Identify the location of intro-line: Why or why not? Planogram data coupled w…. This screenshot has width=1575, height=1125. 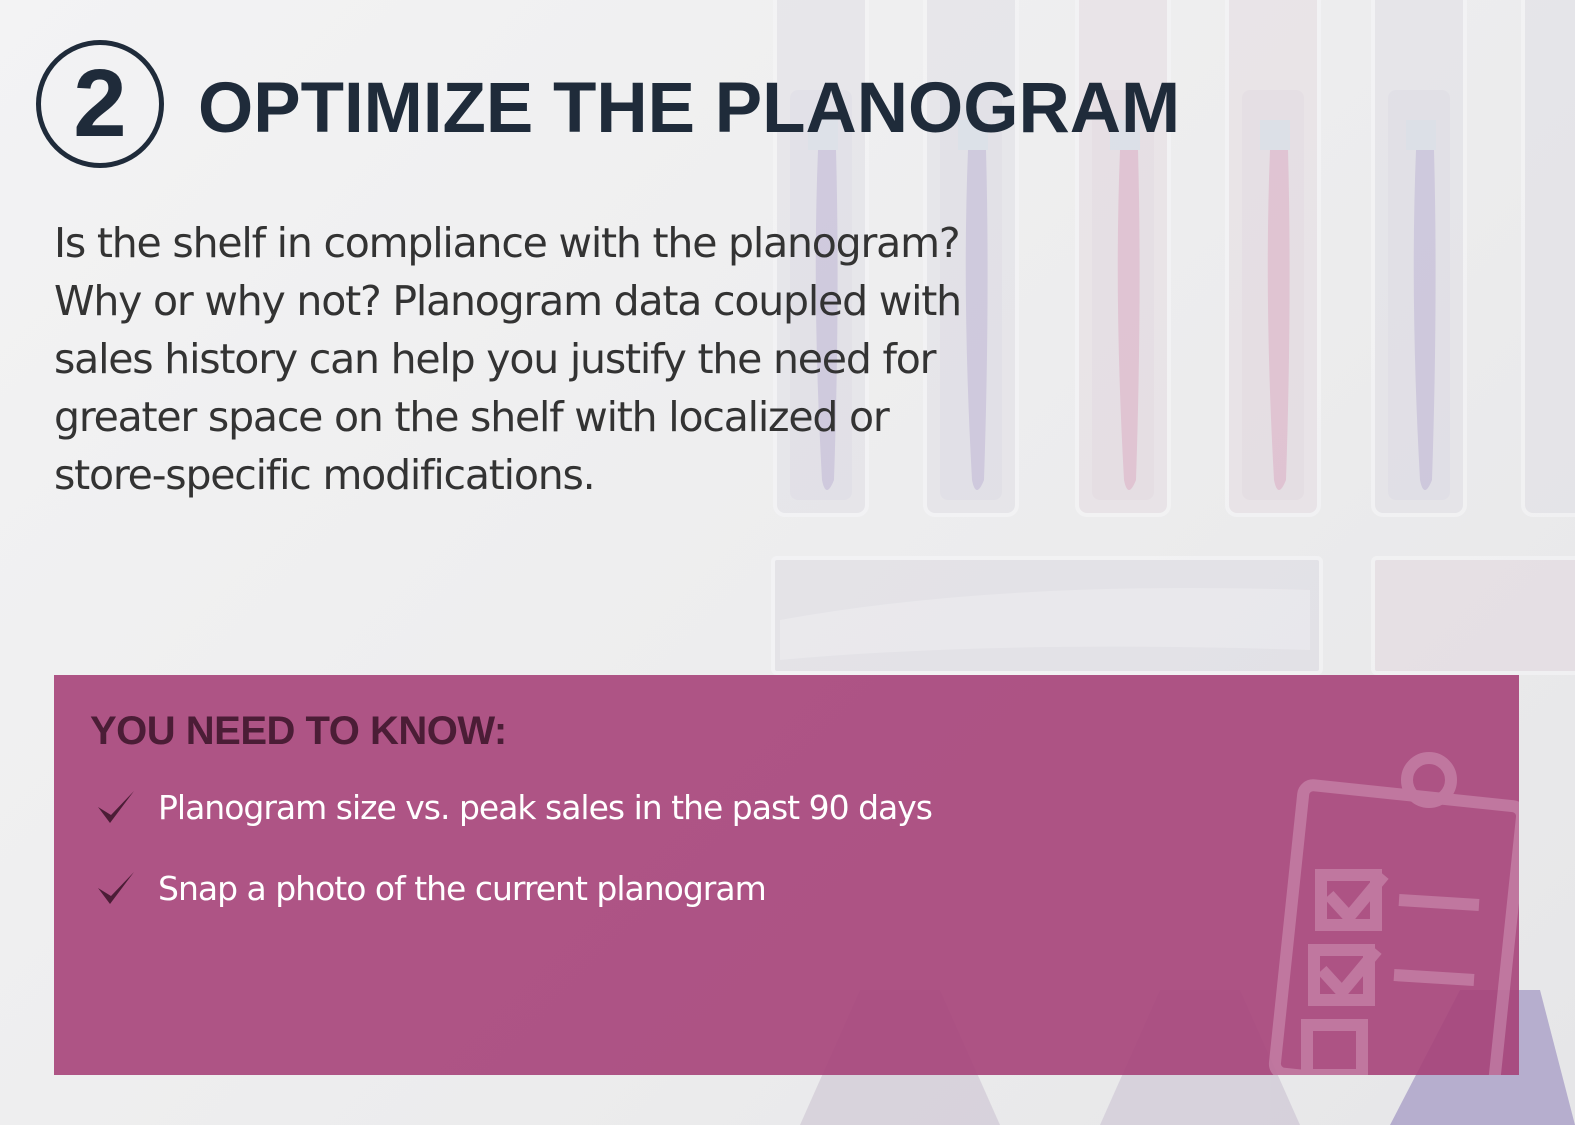
(508, 301).